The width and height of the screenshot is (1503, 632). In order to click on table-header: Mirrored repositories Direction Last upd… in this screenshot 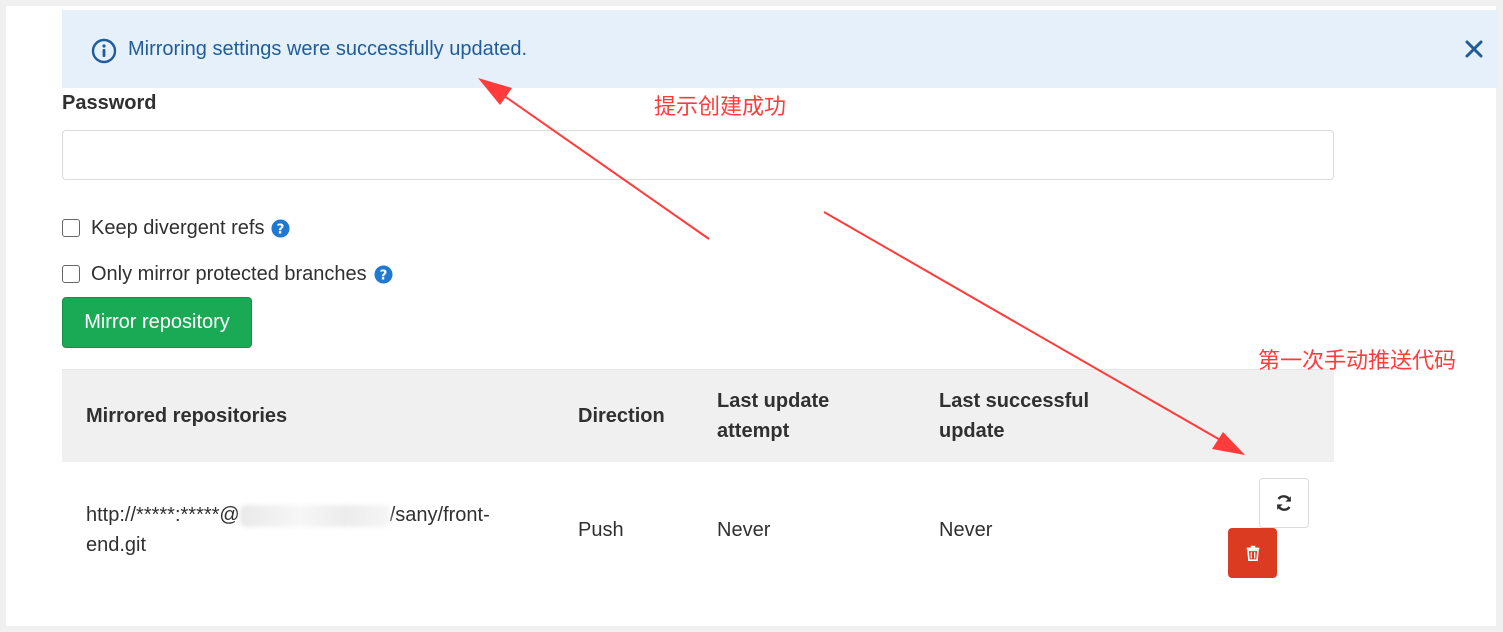, I will do `click(698, 415)`.